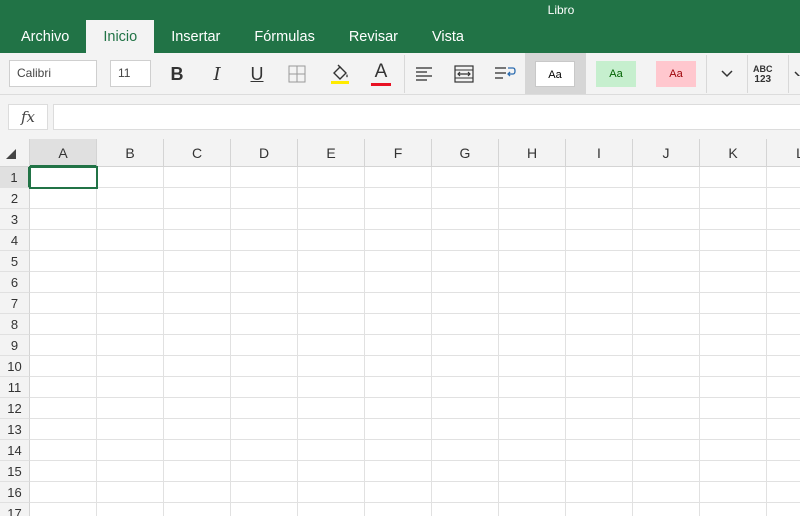  Describe the element at coordinates (763, 69) in the screenshot. I see `number-format-label-top: ABC` at that location.